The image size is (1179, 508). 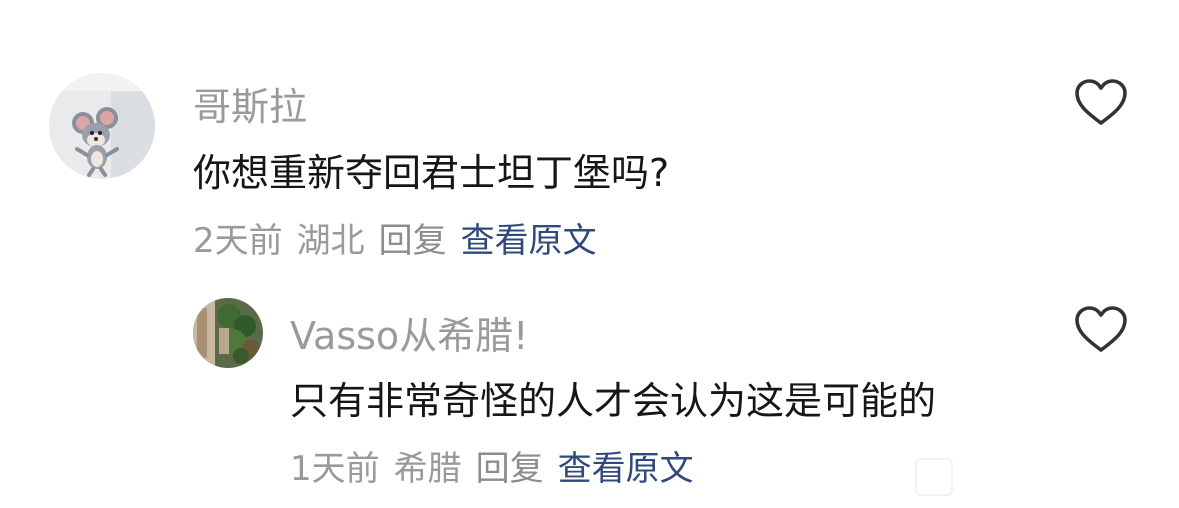 I want to click on comment-location: 希腊, so click(x=427, y=469).